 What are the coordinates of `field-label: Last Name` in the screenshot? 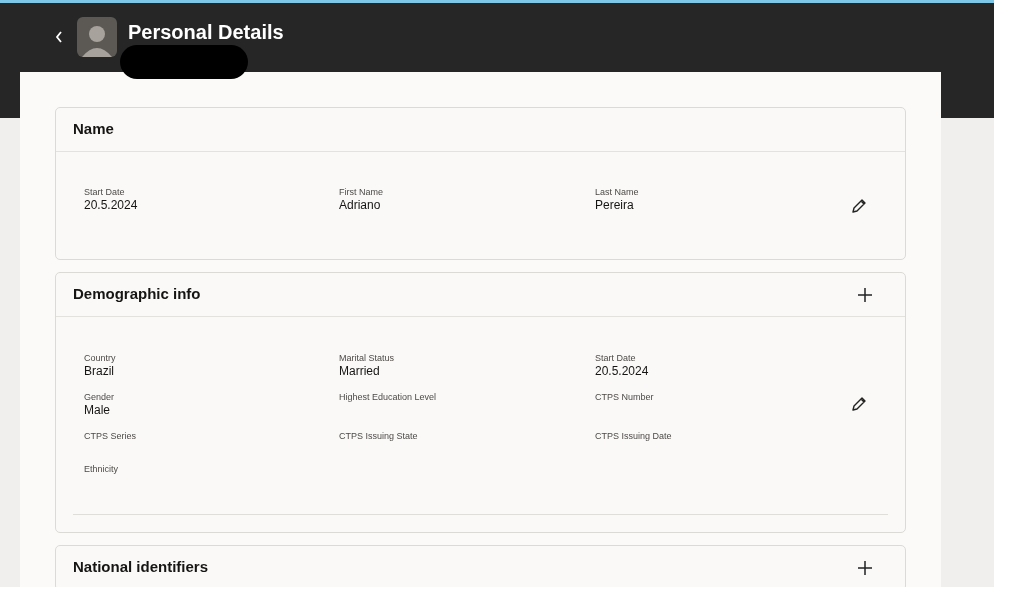 It's located at (617, 192).